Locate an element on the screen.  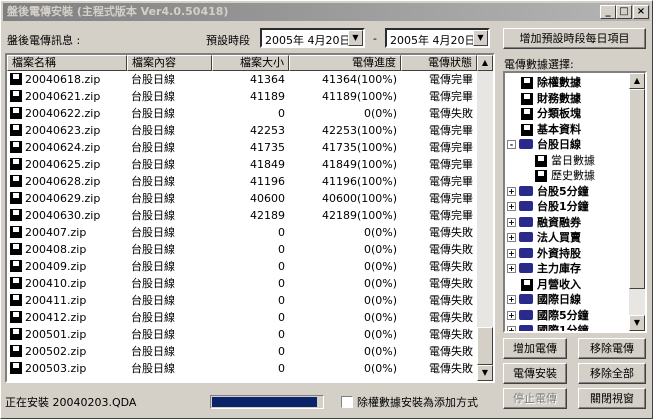
close-window-button: × is located at coordinates (641, 12).